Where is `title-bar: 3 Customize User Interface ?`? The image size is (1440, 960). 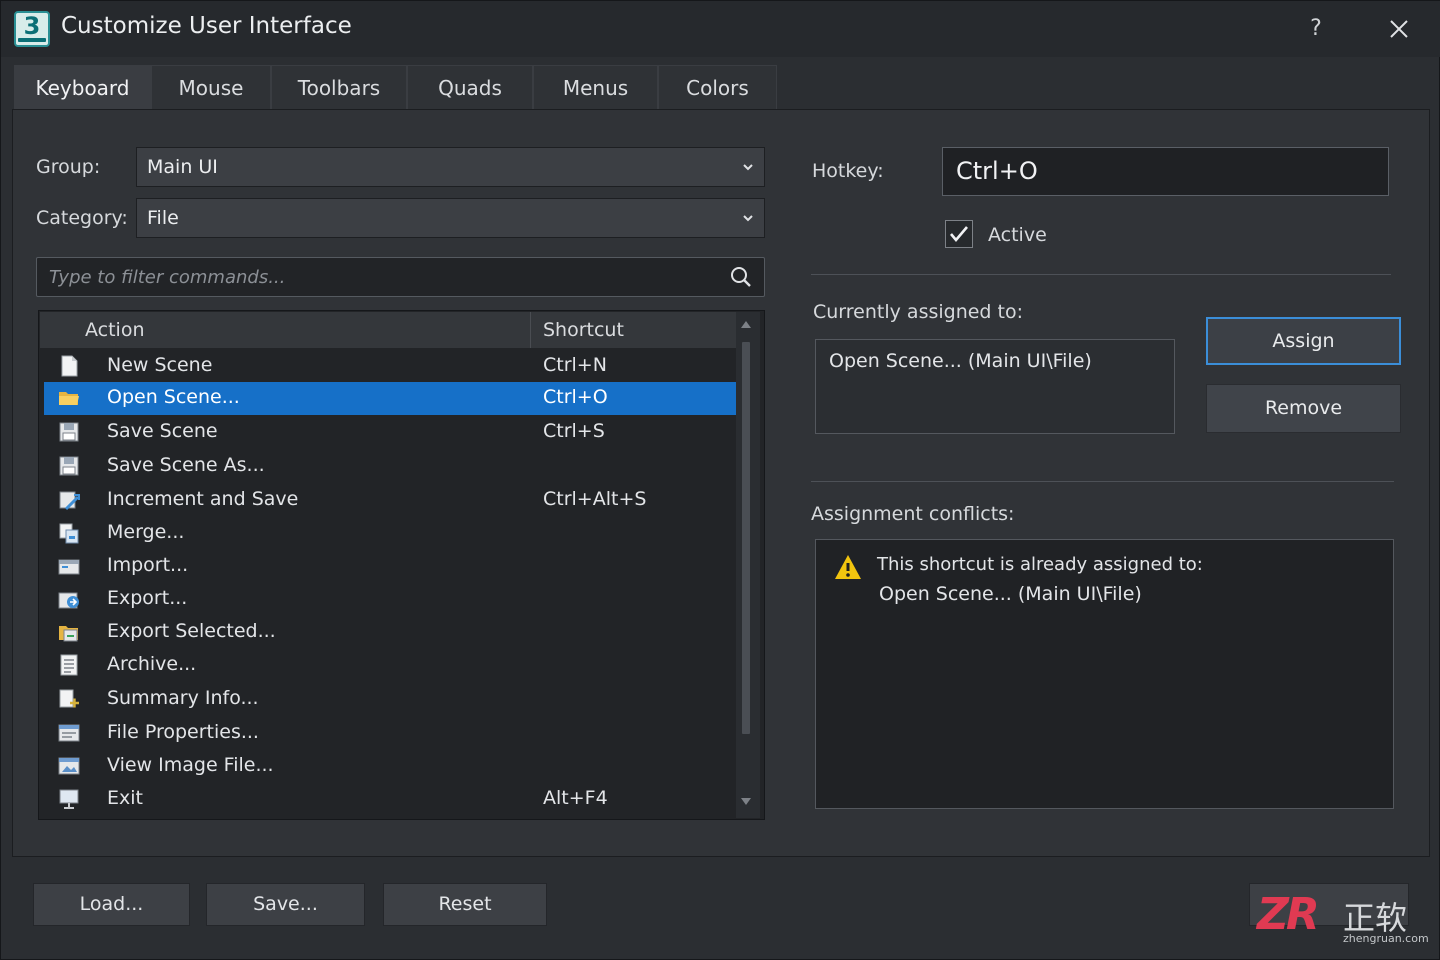
title-bar: 3 Customize User Interface ? is located at coordinates (720, 29).